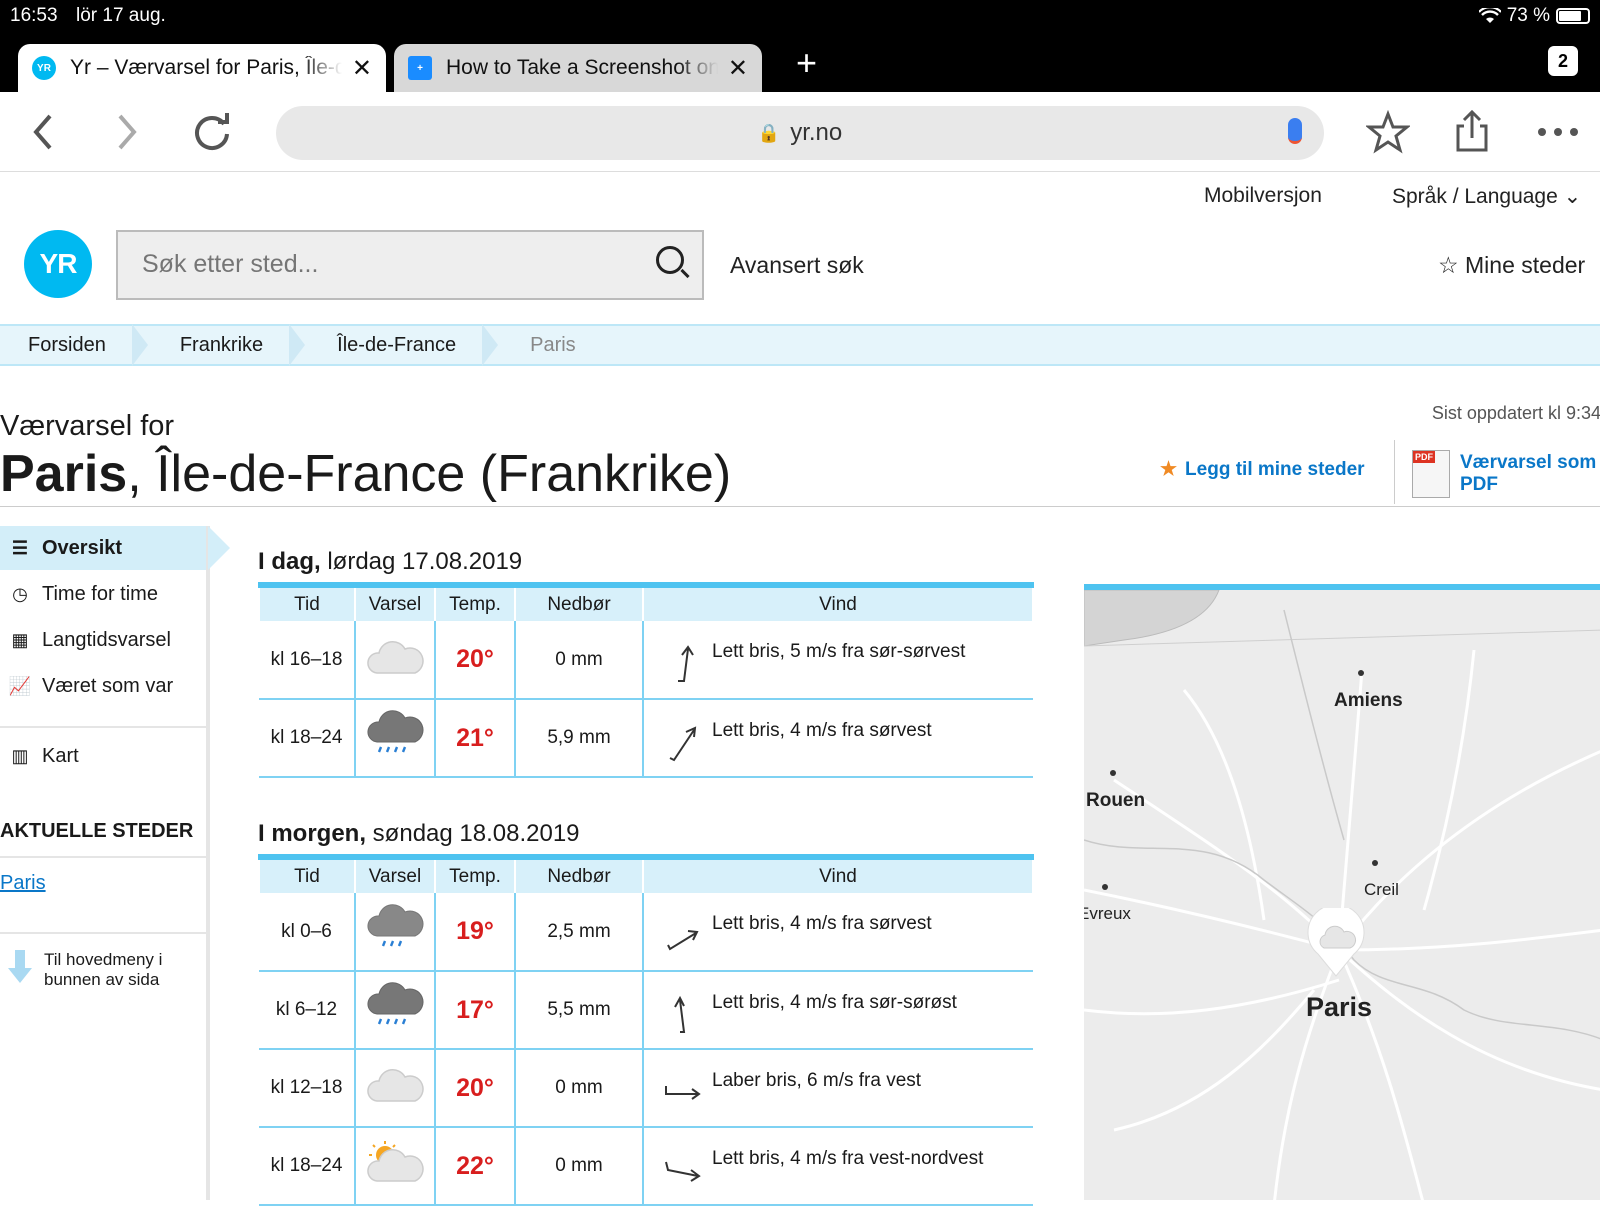  Describe the element at coordinates (800, 345) in the screenshot. I see `breadcrumb: Forsiden Frankrike Île-de-France Paris` at that location.